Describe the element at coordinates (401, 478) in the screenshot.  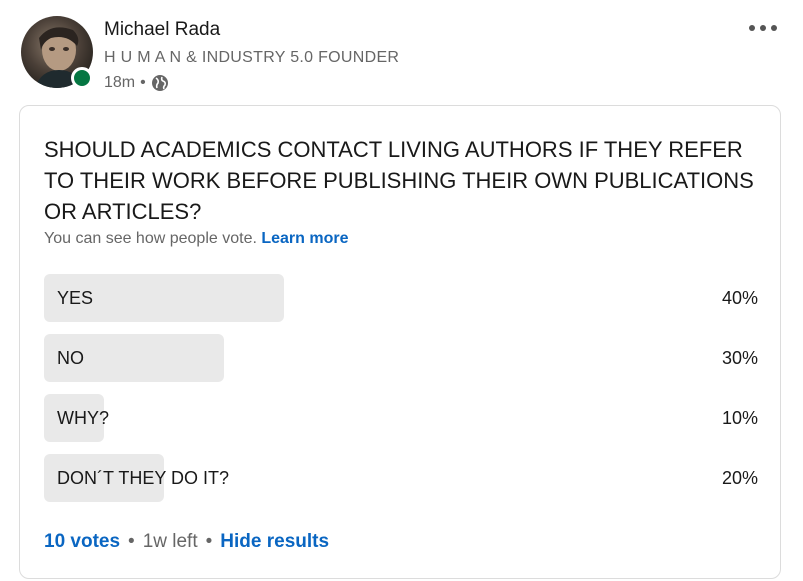
I see `poll-option: DON´T THEY DO IT? 20%` at that location.